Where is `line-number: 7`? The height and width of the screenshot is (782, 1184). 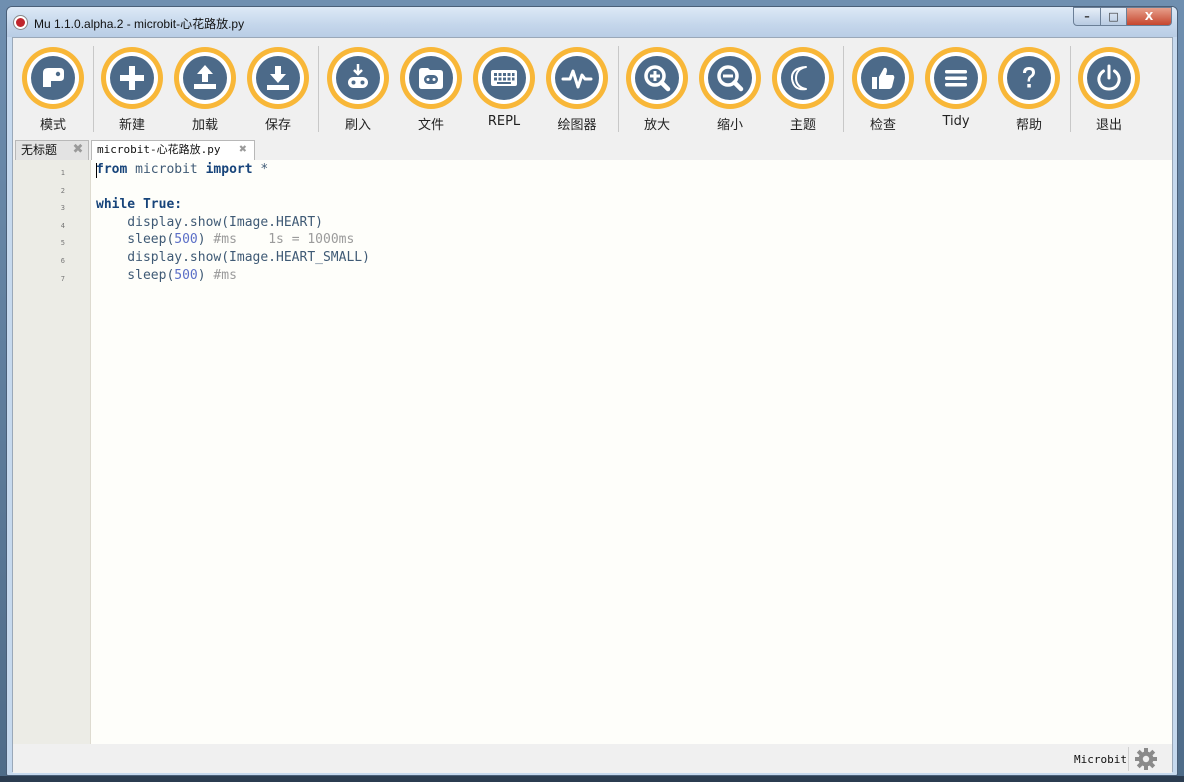 line-number: 7 is located at coordinates (62, 278).